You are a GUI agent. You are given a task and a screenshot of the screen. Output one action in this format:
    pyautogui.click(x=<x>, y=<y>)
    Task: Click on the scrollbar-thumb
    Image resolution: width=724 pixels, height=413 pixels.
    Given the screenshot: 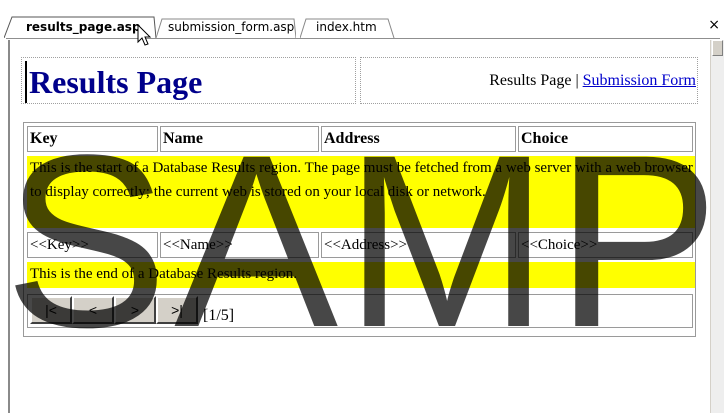 What is the action you would take?
    pyautogui.click(x=717, y=48)
    